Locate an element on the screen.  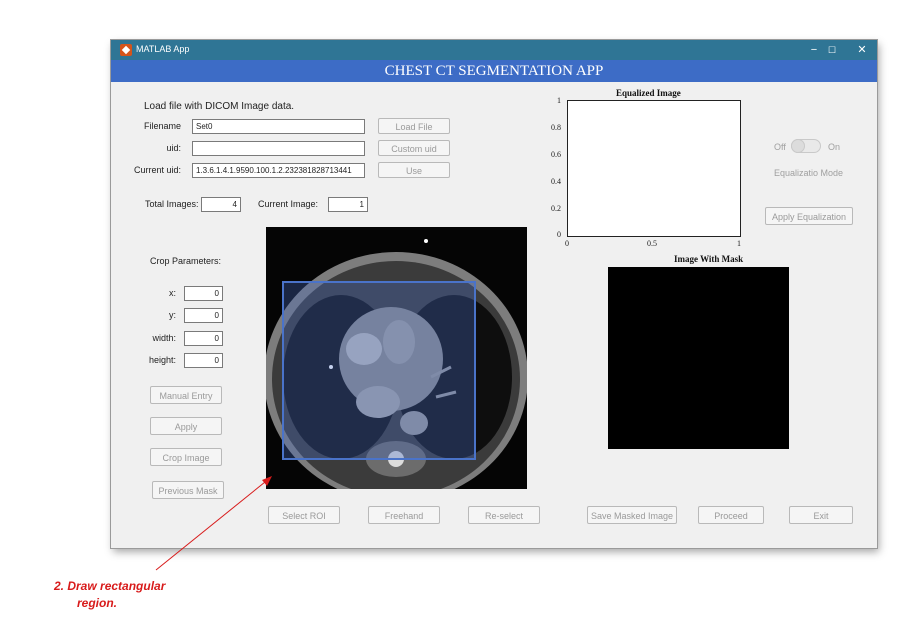
annotation-caption: 2. Draw rectangular region. is located at coordinates (109, 595).